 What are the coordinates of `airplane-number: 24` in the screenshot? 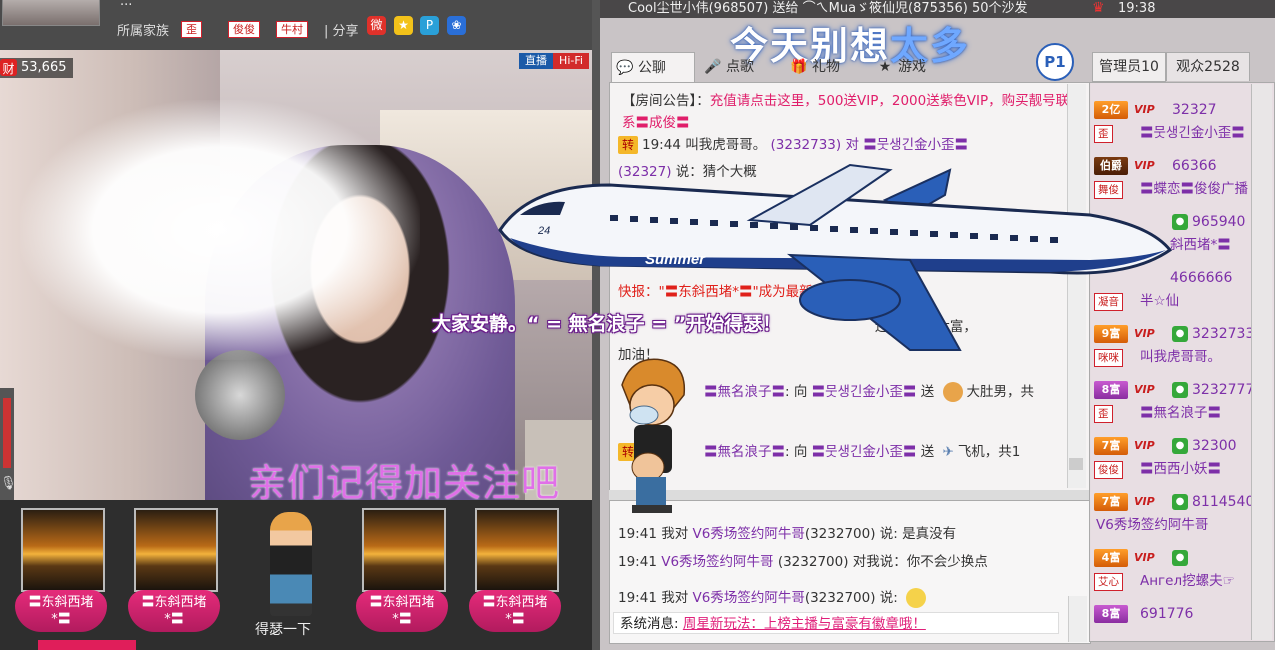 It's located at (543, 231).